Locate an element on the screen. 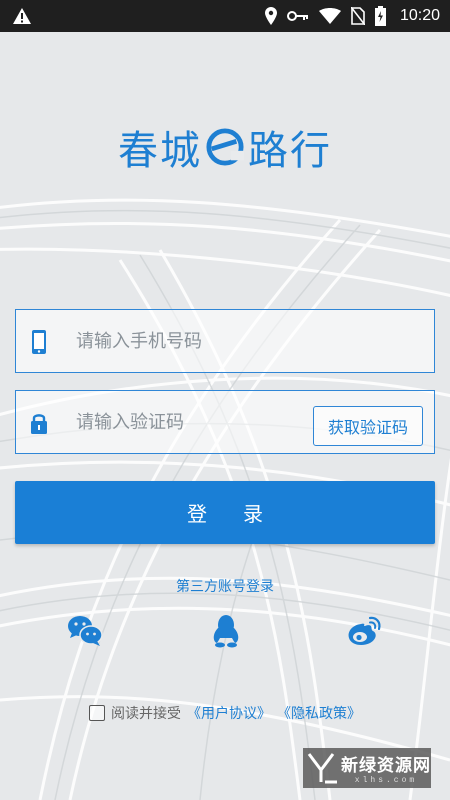 The width and height of the screenshot is (450, 800). phone-input is located at coordinates (196, 341).